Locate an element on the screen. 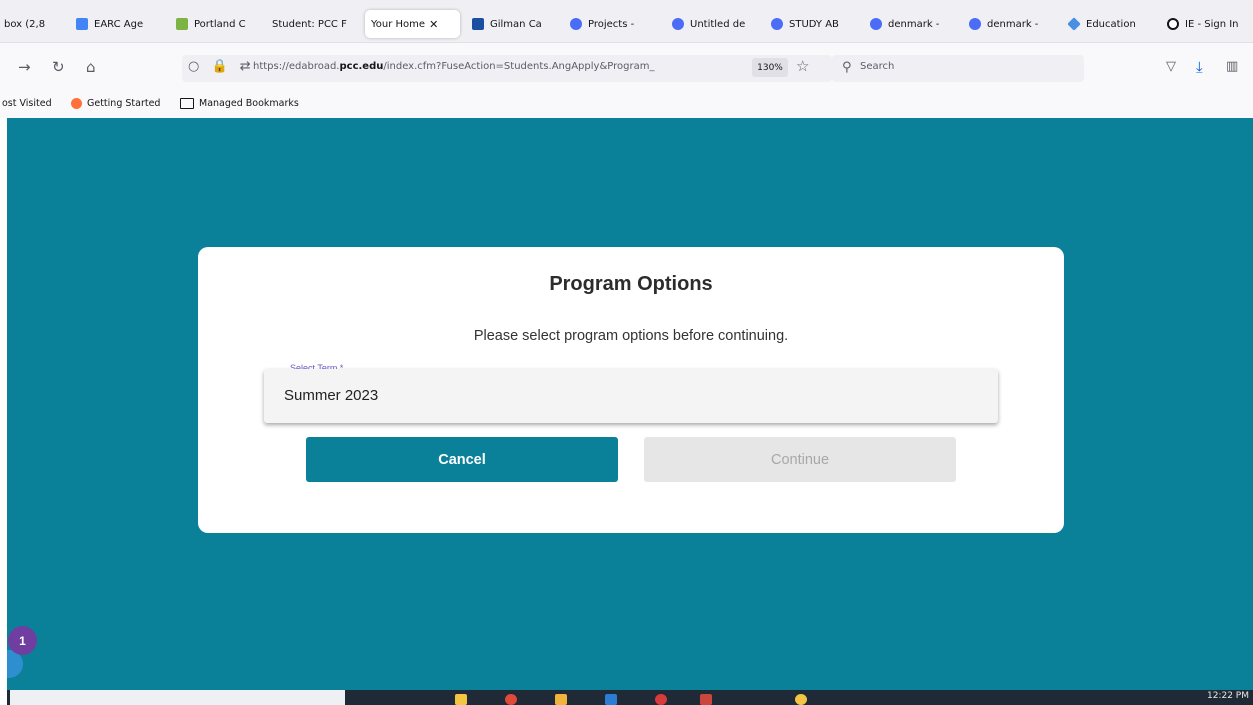 The image size is (1253, 705). security-icons: ○ 🔒 ⇄ is located at coordinates (221, 66).